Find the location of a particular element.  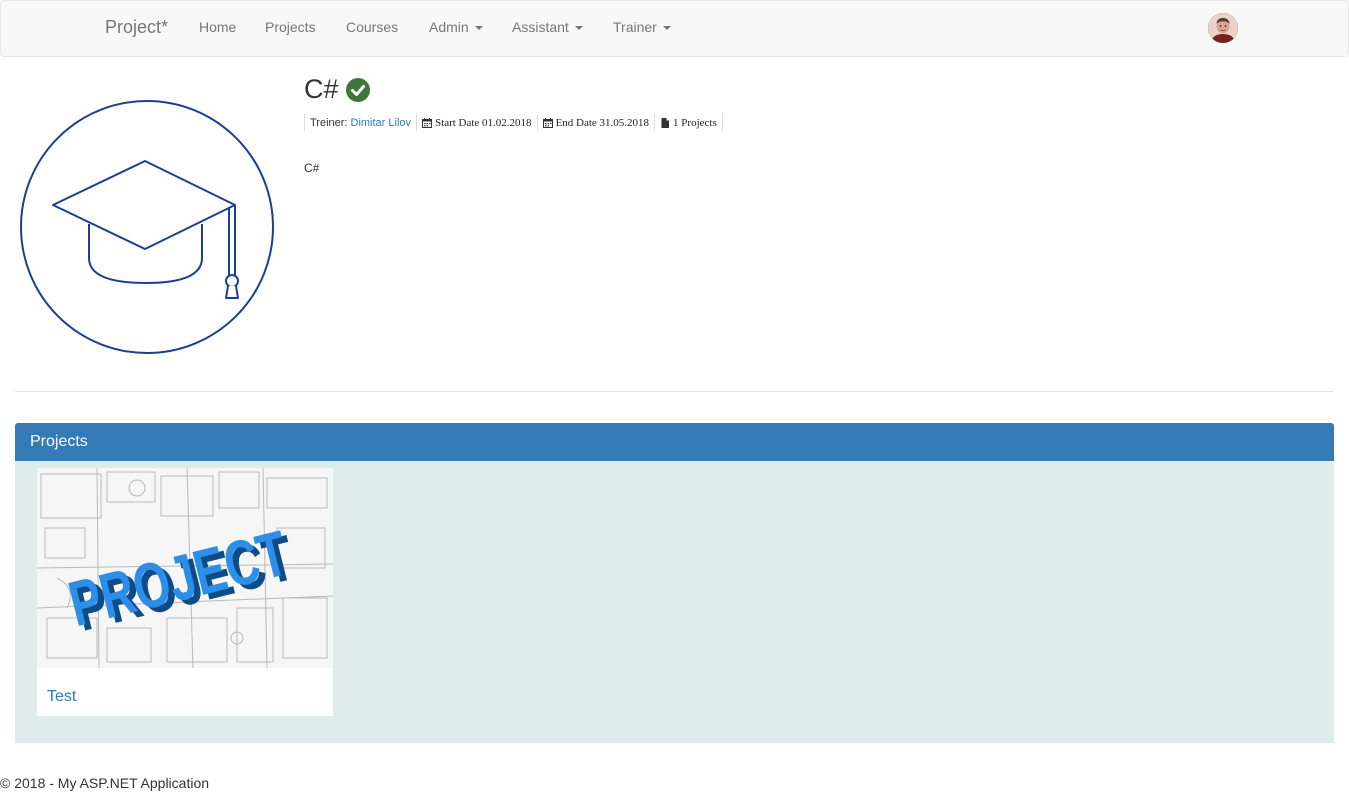

nav-admin-label: Admin is located at coordinates (449, 27).